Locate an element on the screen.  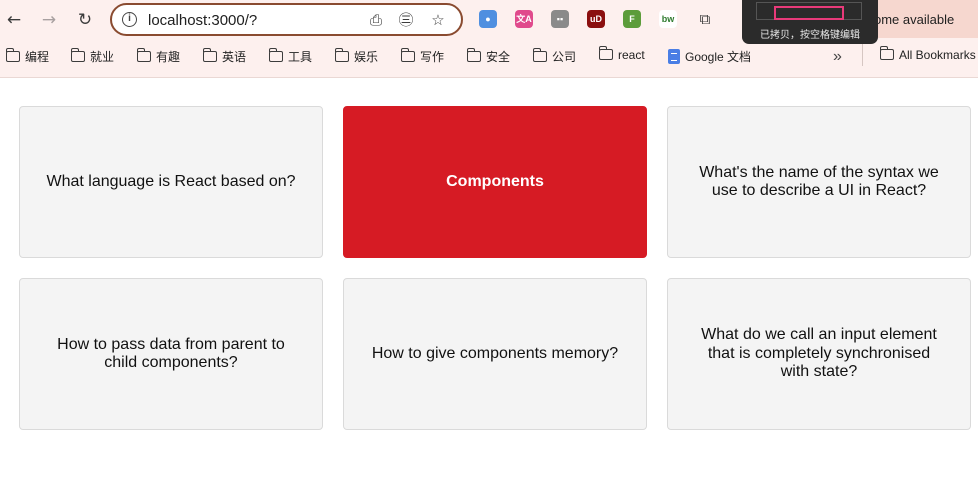
bookmark-item: 公司 is located at coordinates (554, 57).